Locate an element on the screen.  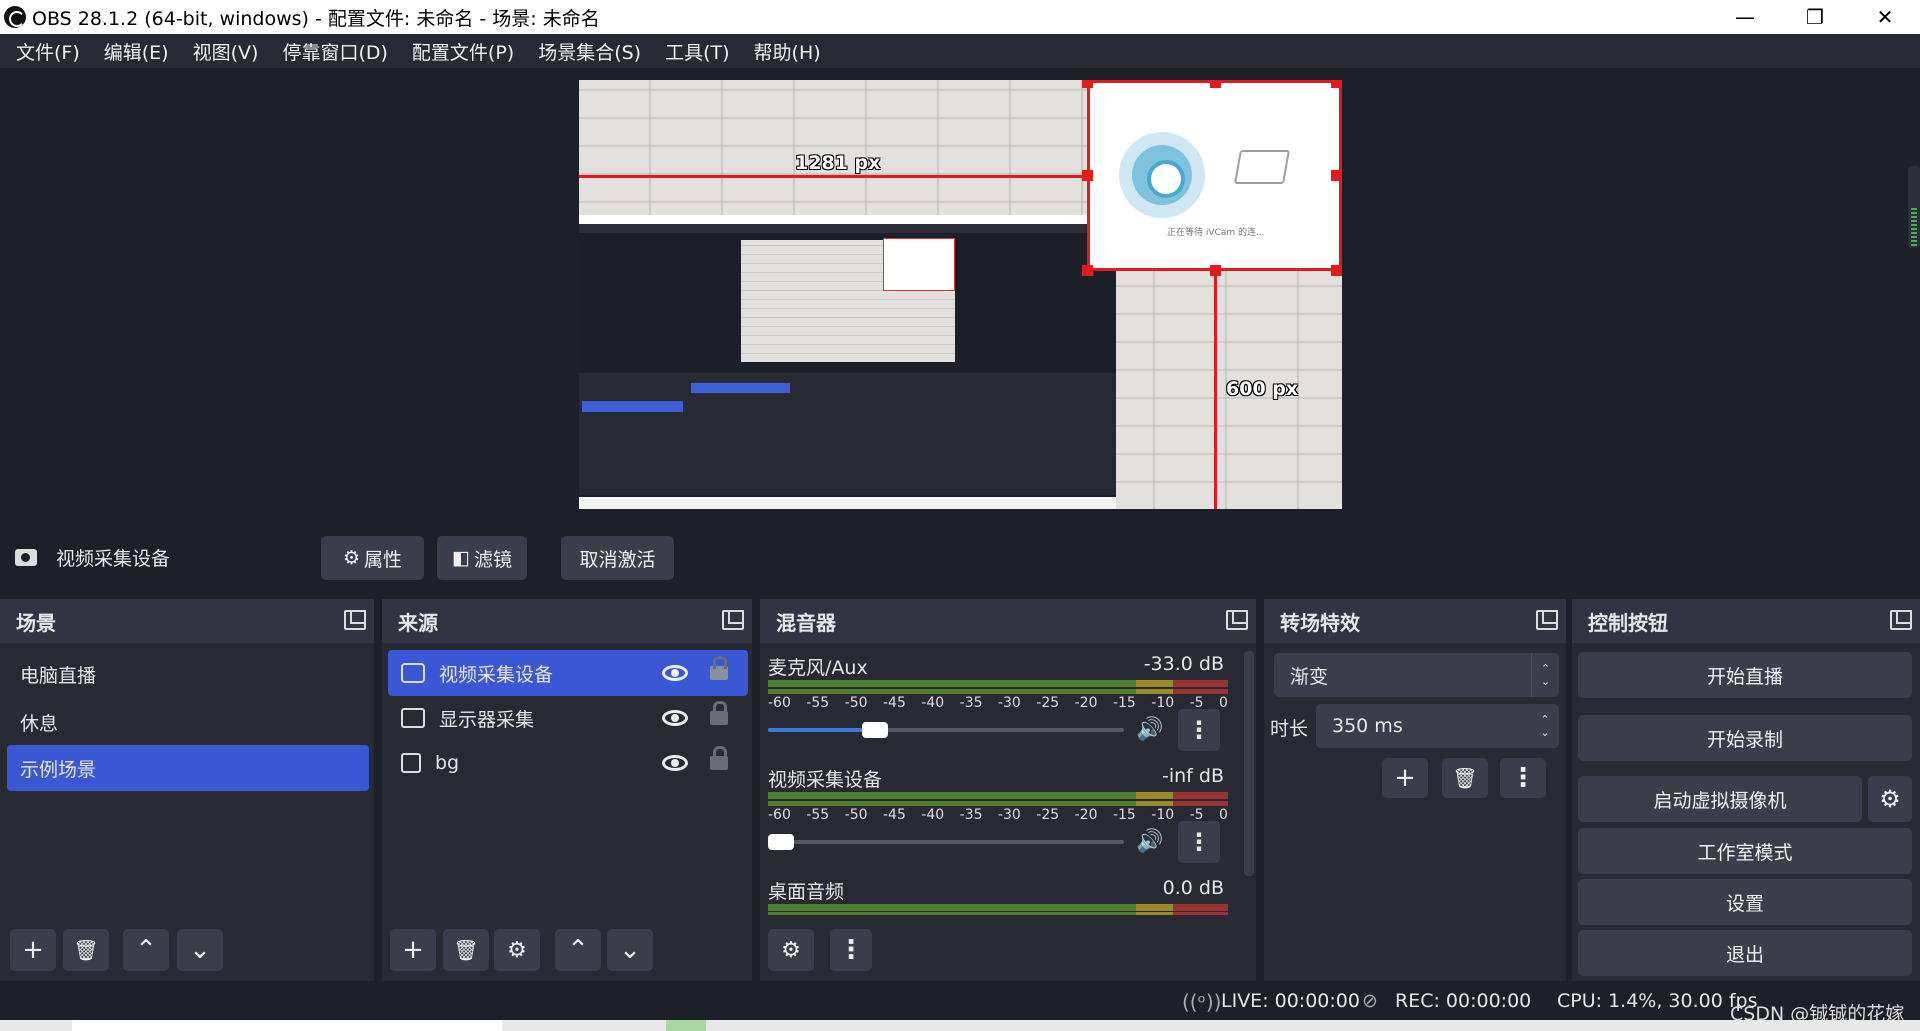
resize-handle-e is located at coordinates (1336, 175).